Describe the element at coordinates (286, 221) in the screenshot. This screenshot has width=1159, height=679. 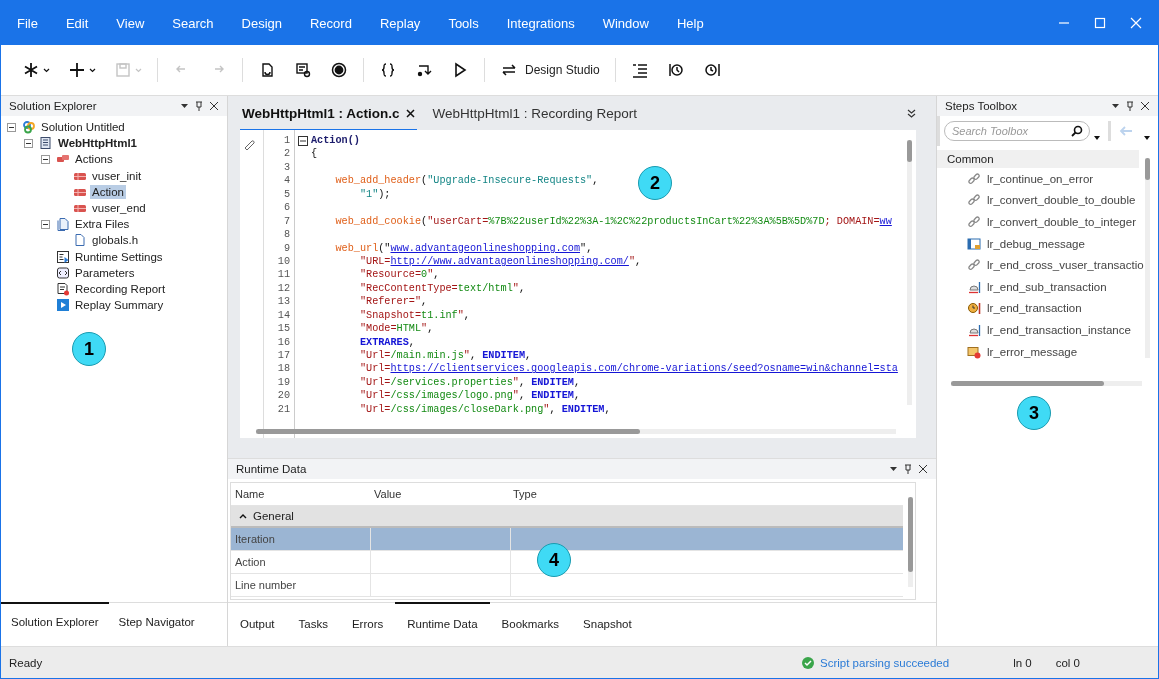
I see `line-number: 7` at that location.